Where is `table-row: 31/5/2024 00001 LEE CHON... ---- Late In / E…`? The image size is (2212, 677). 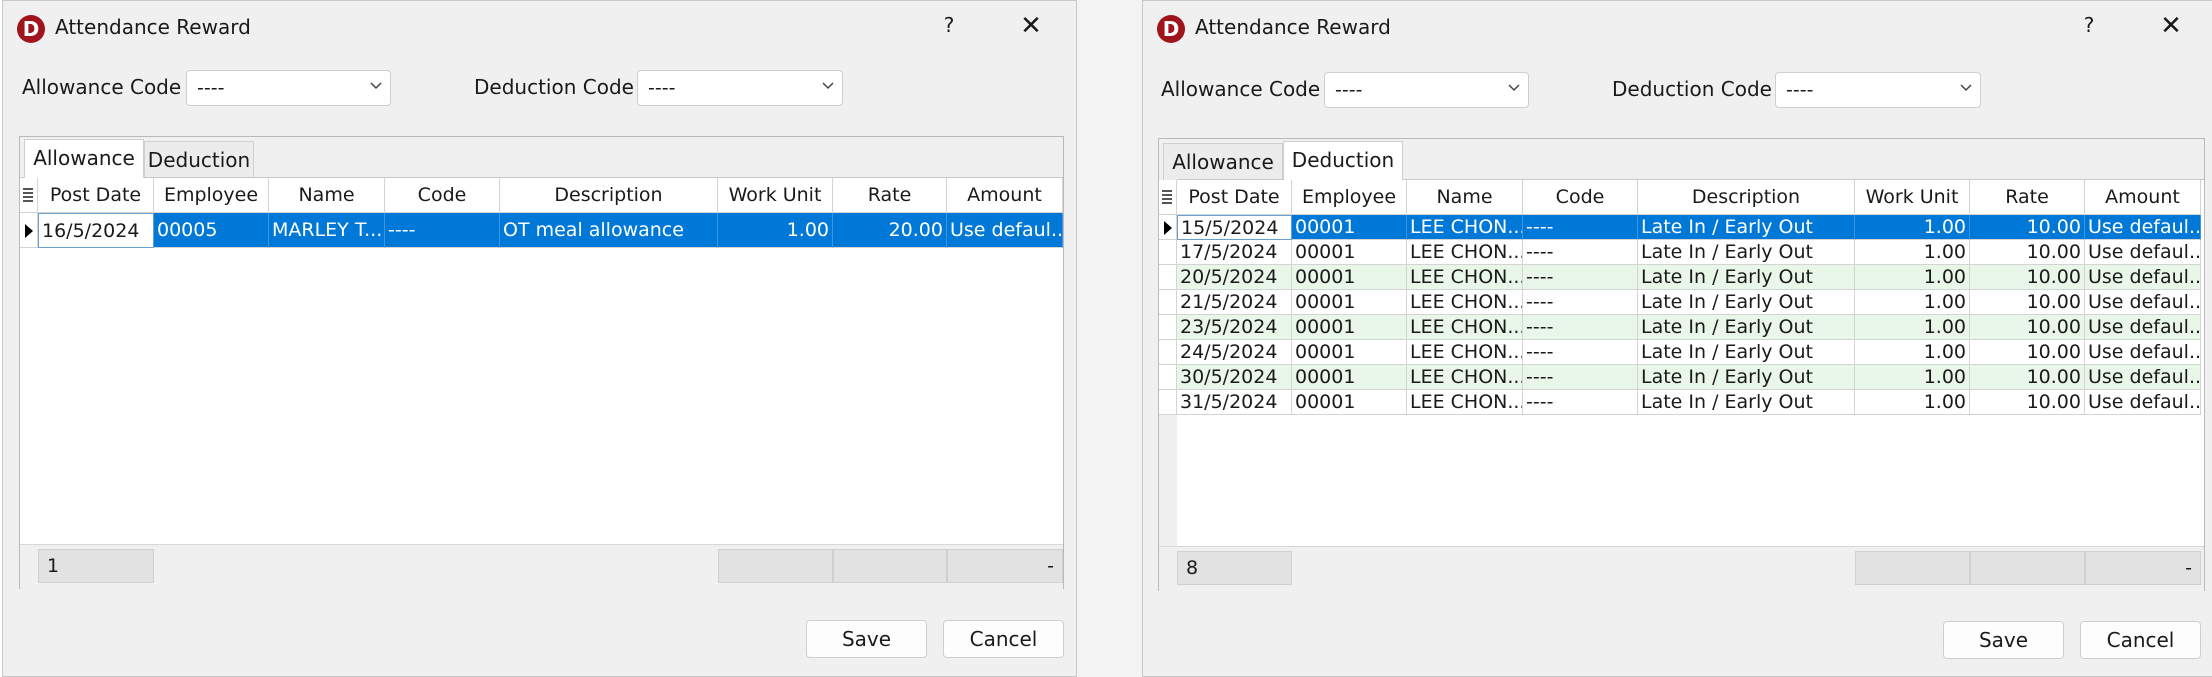 table-row: 31/5/2024 00001 LEE CHON... ---- Late In / E… is located at coordinates (1681, 402).